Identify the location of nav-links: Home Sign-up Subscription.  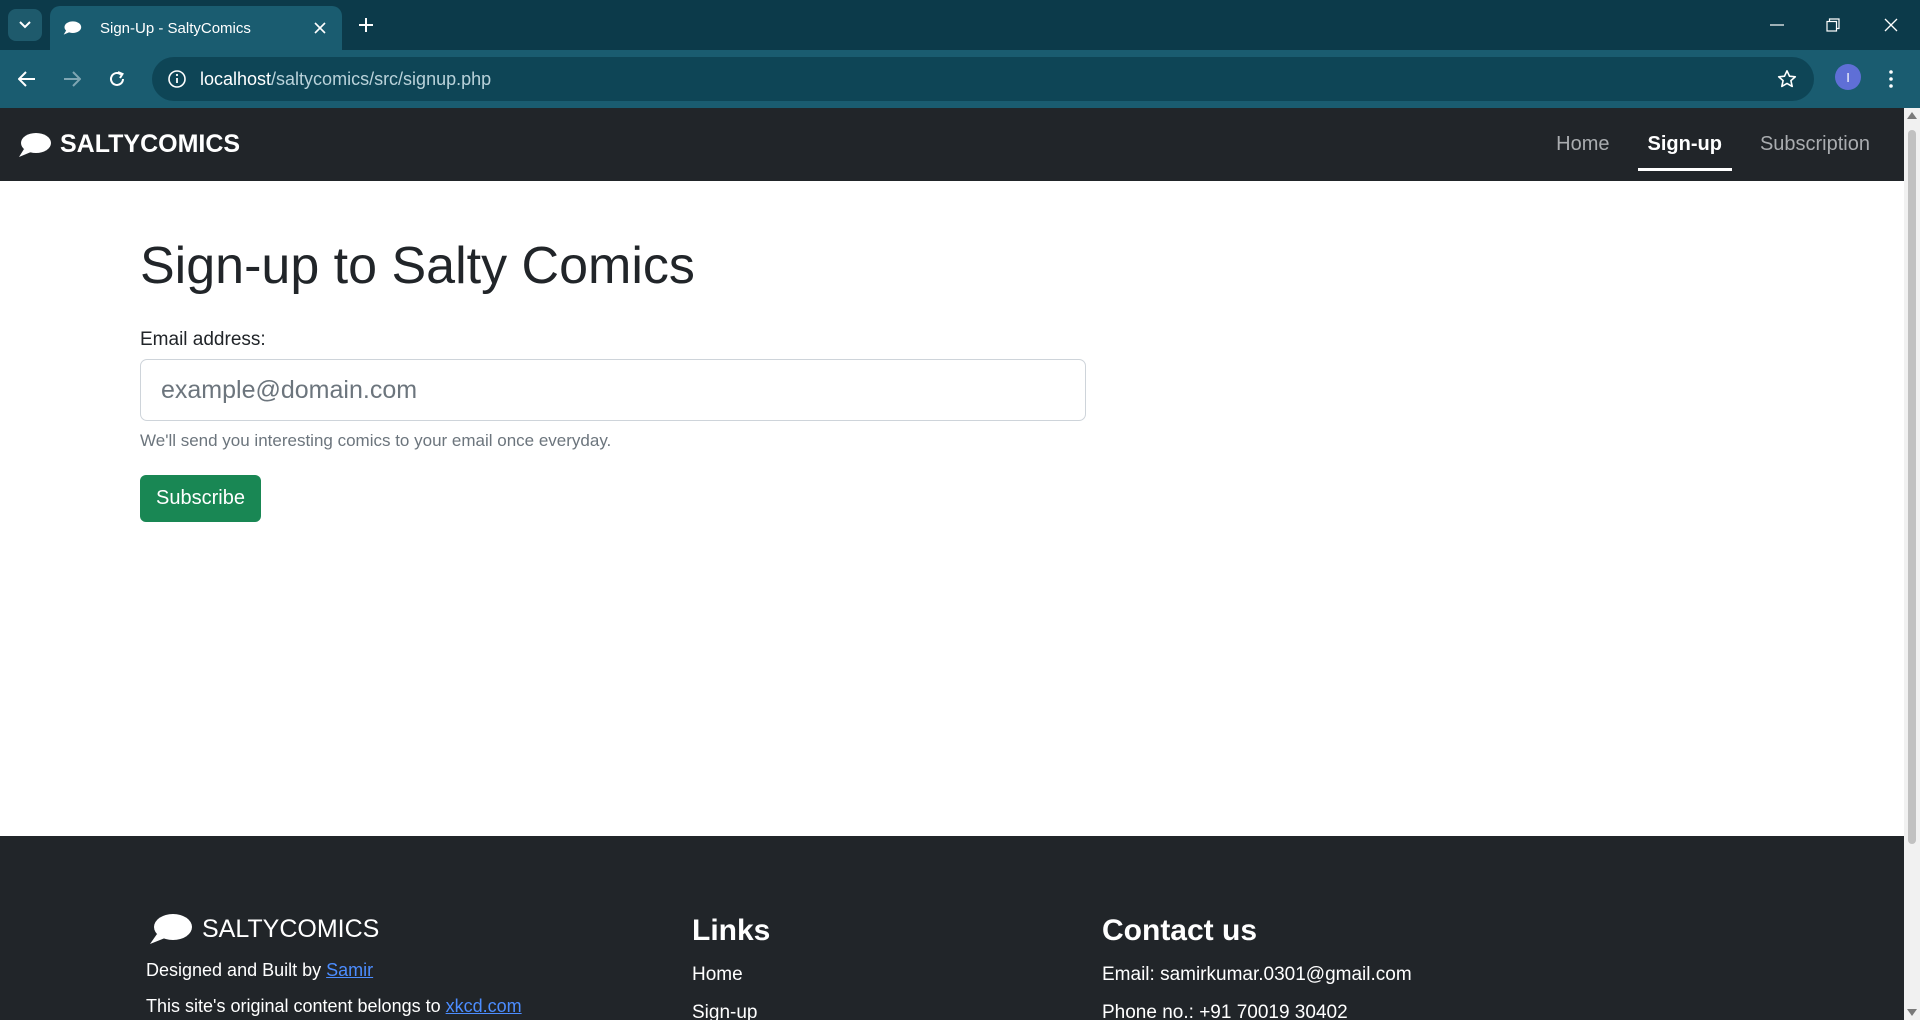
(1704, 144).